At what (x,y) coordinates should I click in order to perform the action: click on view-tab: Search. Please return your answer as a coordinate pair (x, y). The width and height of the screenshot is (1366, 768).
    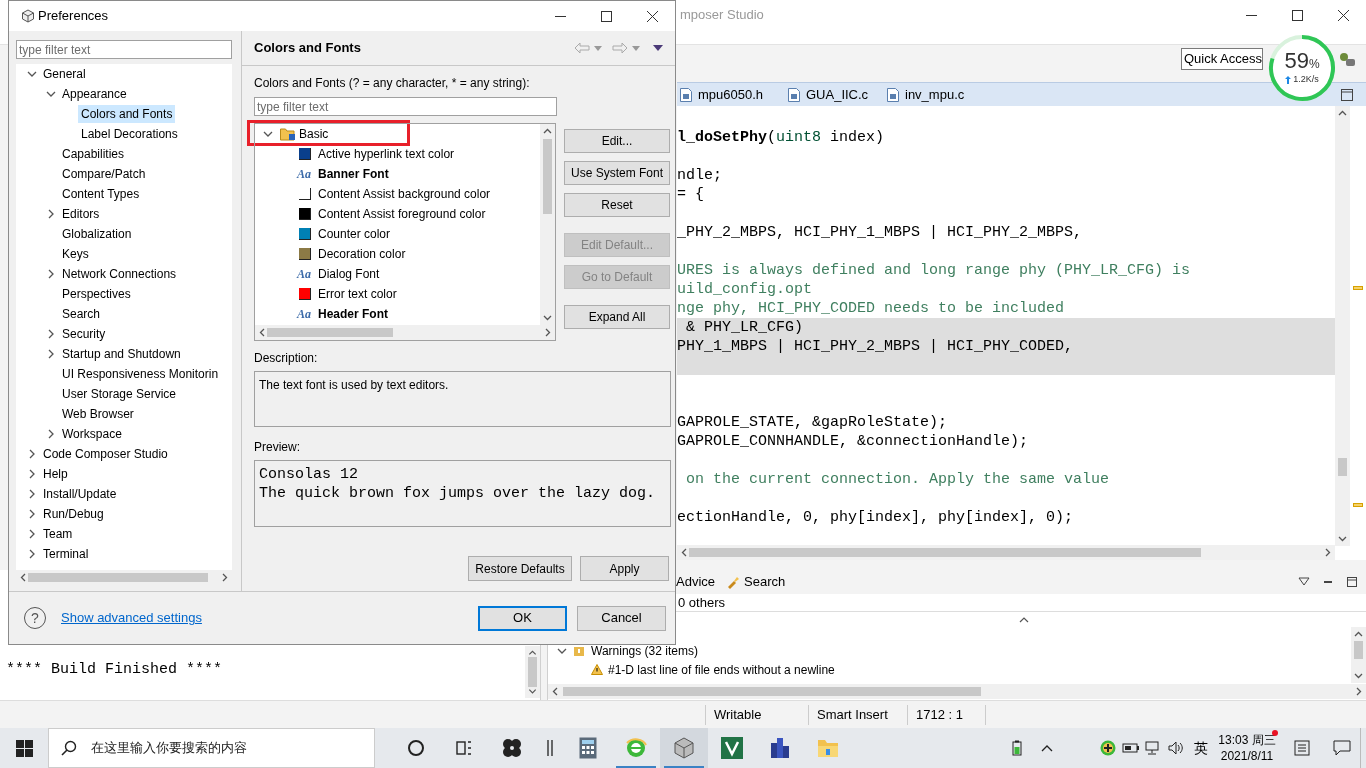
    Looking at the image, I should click on (756, 582).